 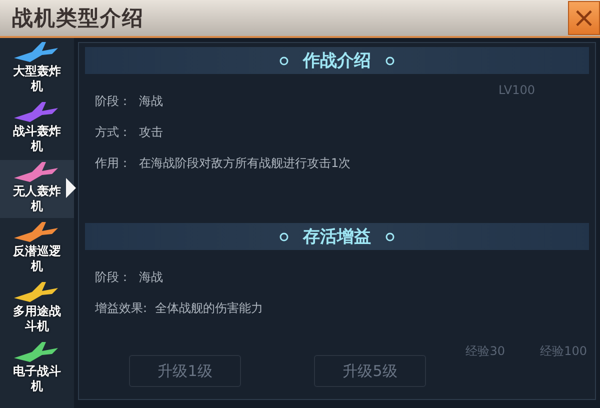 I want to click on sidebar-item: 无人轰炸机, so click(x=37, y=189).